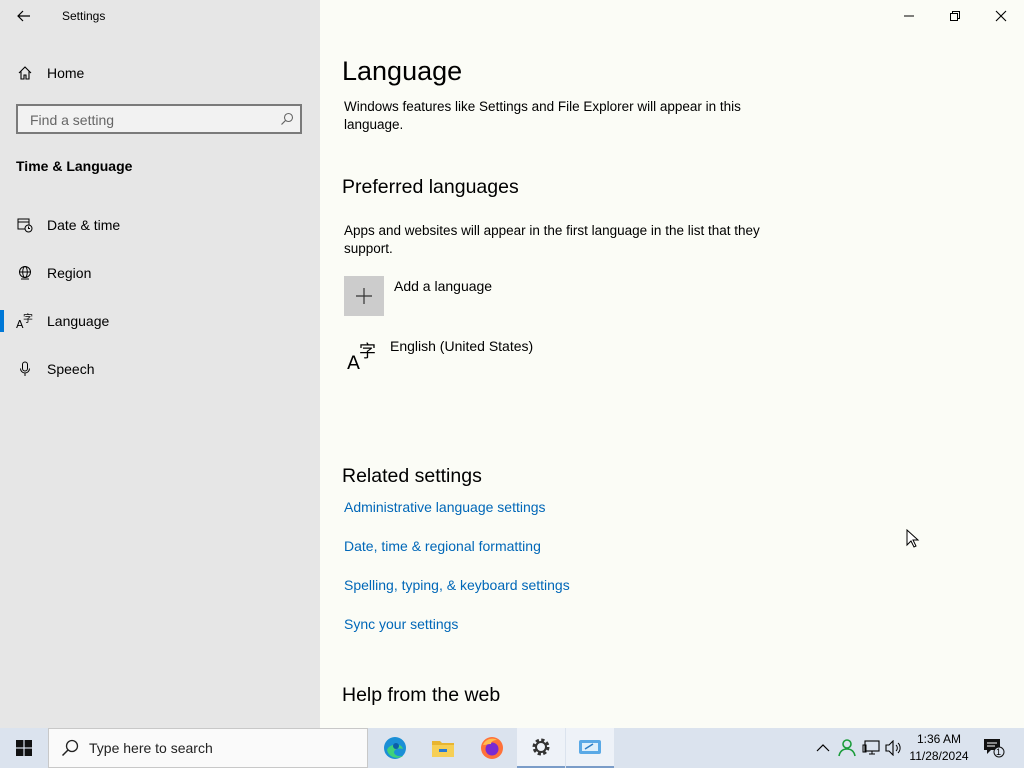  Describe the element at coordinates (442, 546) in the screenshot. I see `date-time-regional-formatting-link: Date, time & regional formatting` at that location.